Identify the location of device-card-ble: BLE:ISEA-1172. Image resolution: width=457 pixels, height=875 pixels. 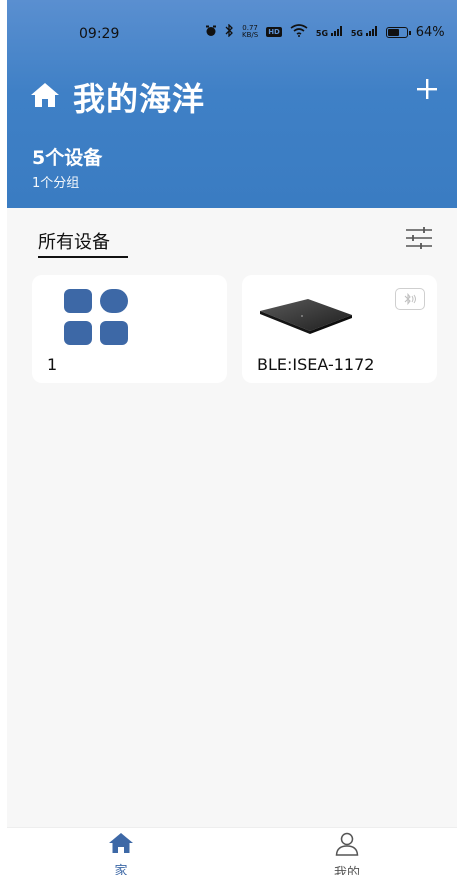
(339, 329).